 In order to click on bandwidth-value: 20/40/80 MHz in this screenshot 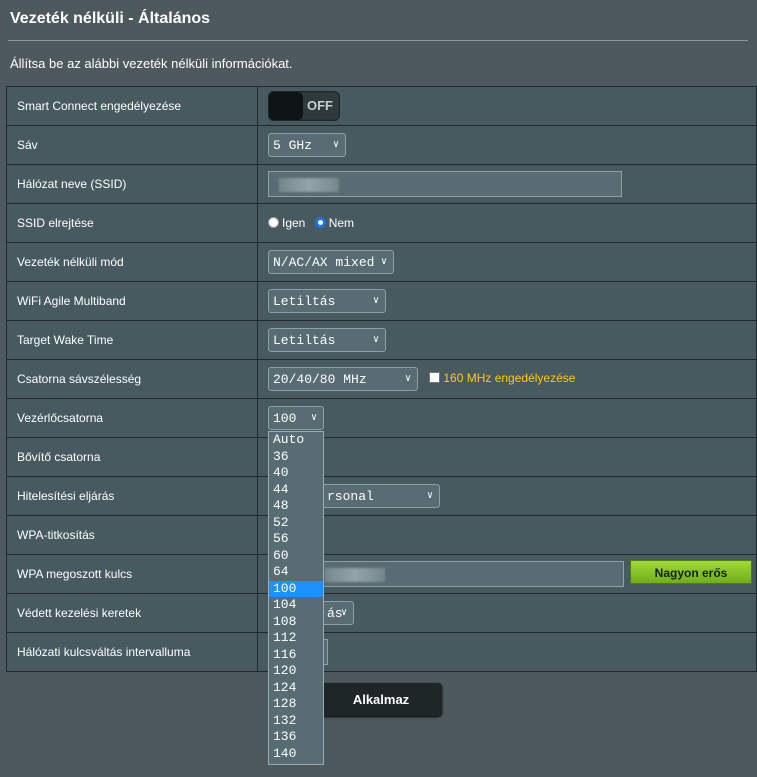, I will do `click(320, 379)`.